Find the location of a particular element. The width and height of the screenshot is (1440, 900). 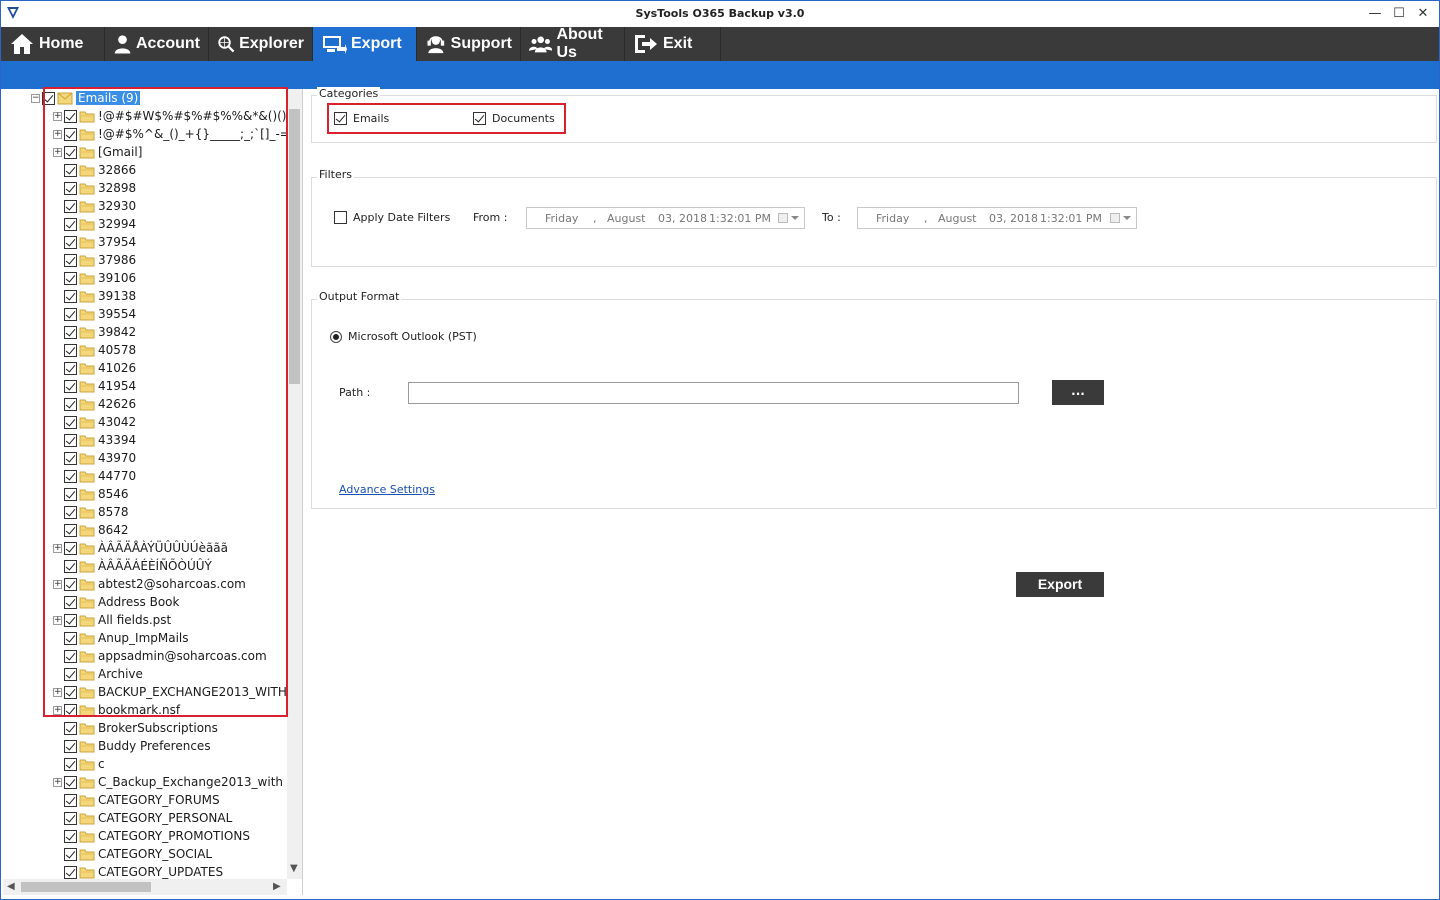

ribbon-strip is located at coordinates (720, 75).